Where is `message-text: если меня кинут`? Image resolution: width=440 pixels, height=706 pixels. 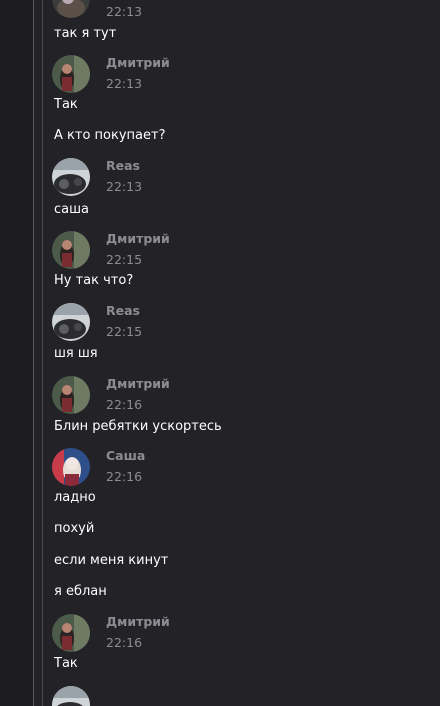
message-text: если меня кинут is located at coordinates (111, 560).